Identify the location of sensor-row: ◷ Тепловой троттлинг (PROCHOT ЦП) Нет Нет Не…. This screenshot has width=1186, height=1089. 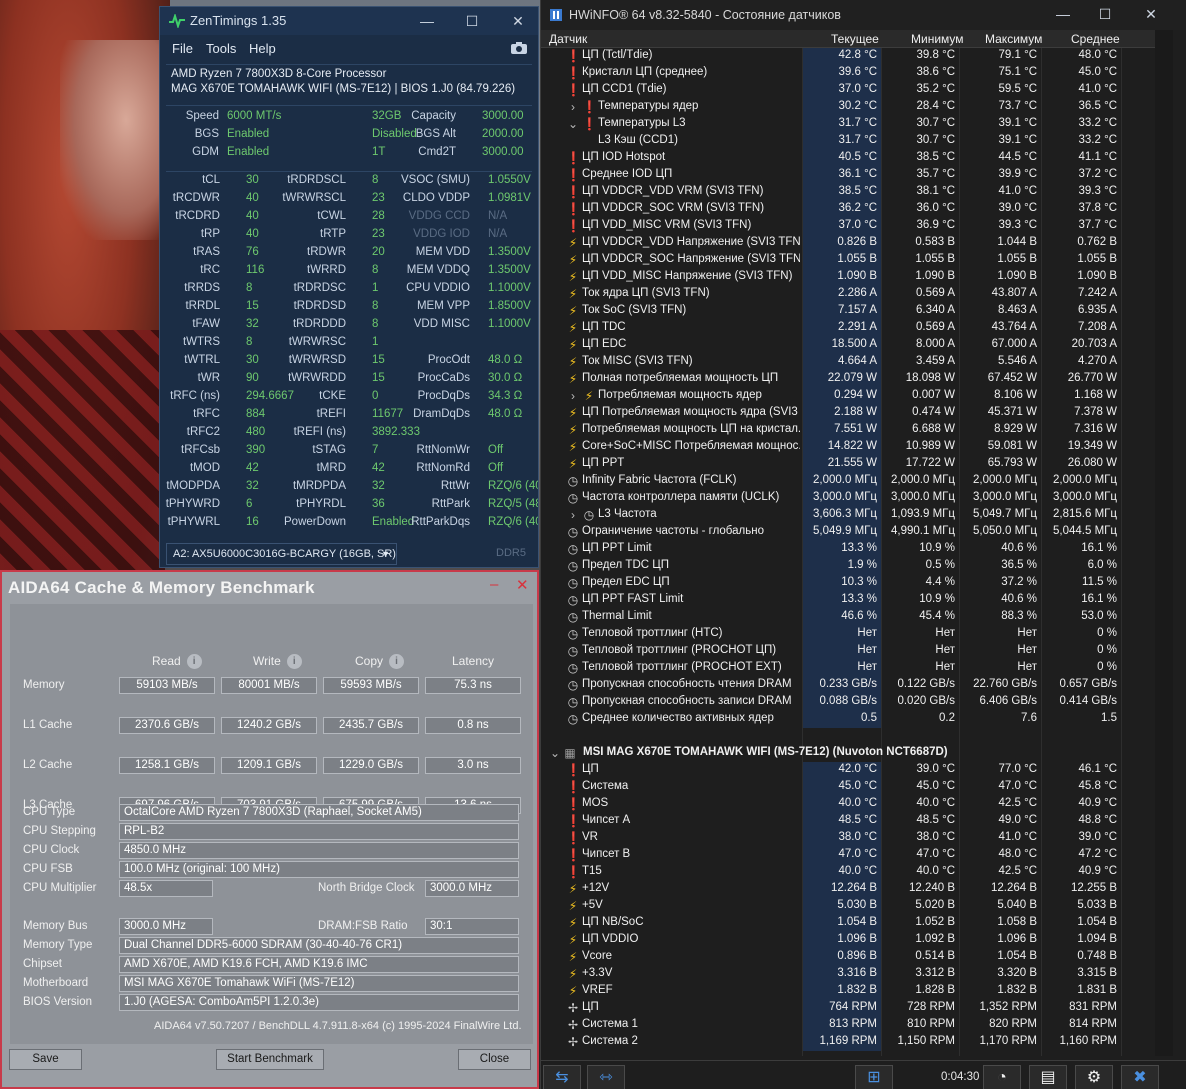
(848, 651).